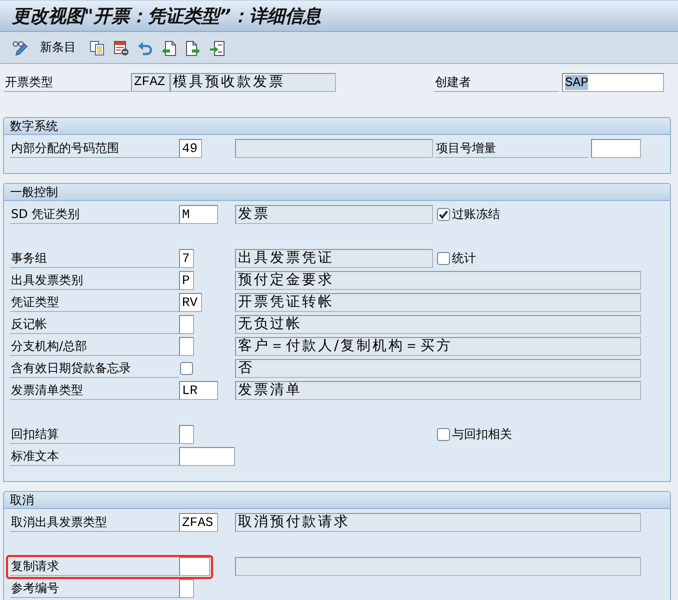 Image resolution: width=678 pixels, height=600 pixels. What do you see at coordinates (94, 566) in the screenshot?
I see `field-label: 复制请求` at bounding box center [94, 566].